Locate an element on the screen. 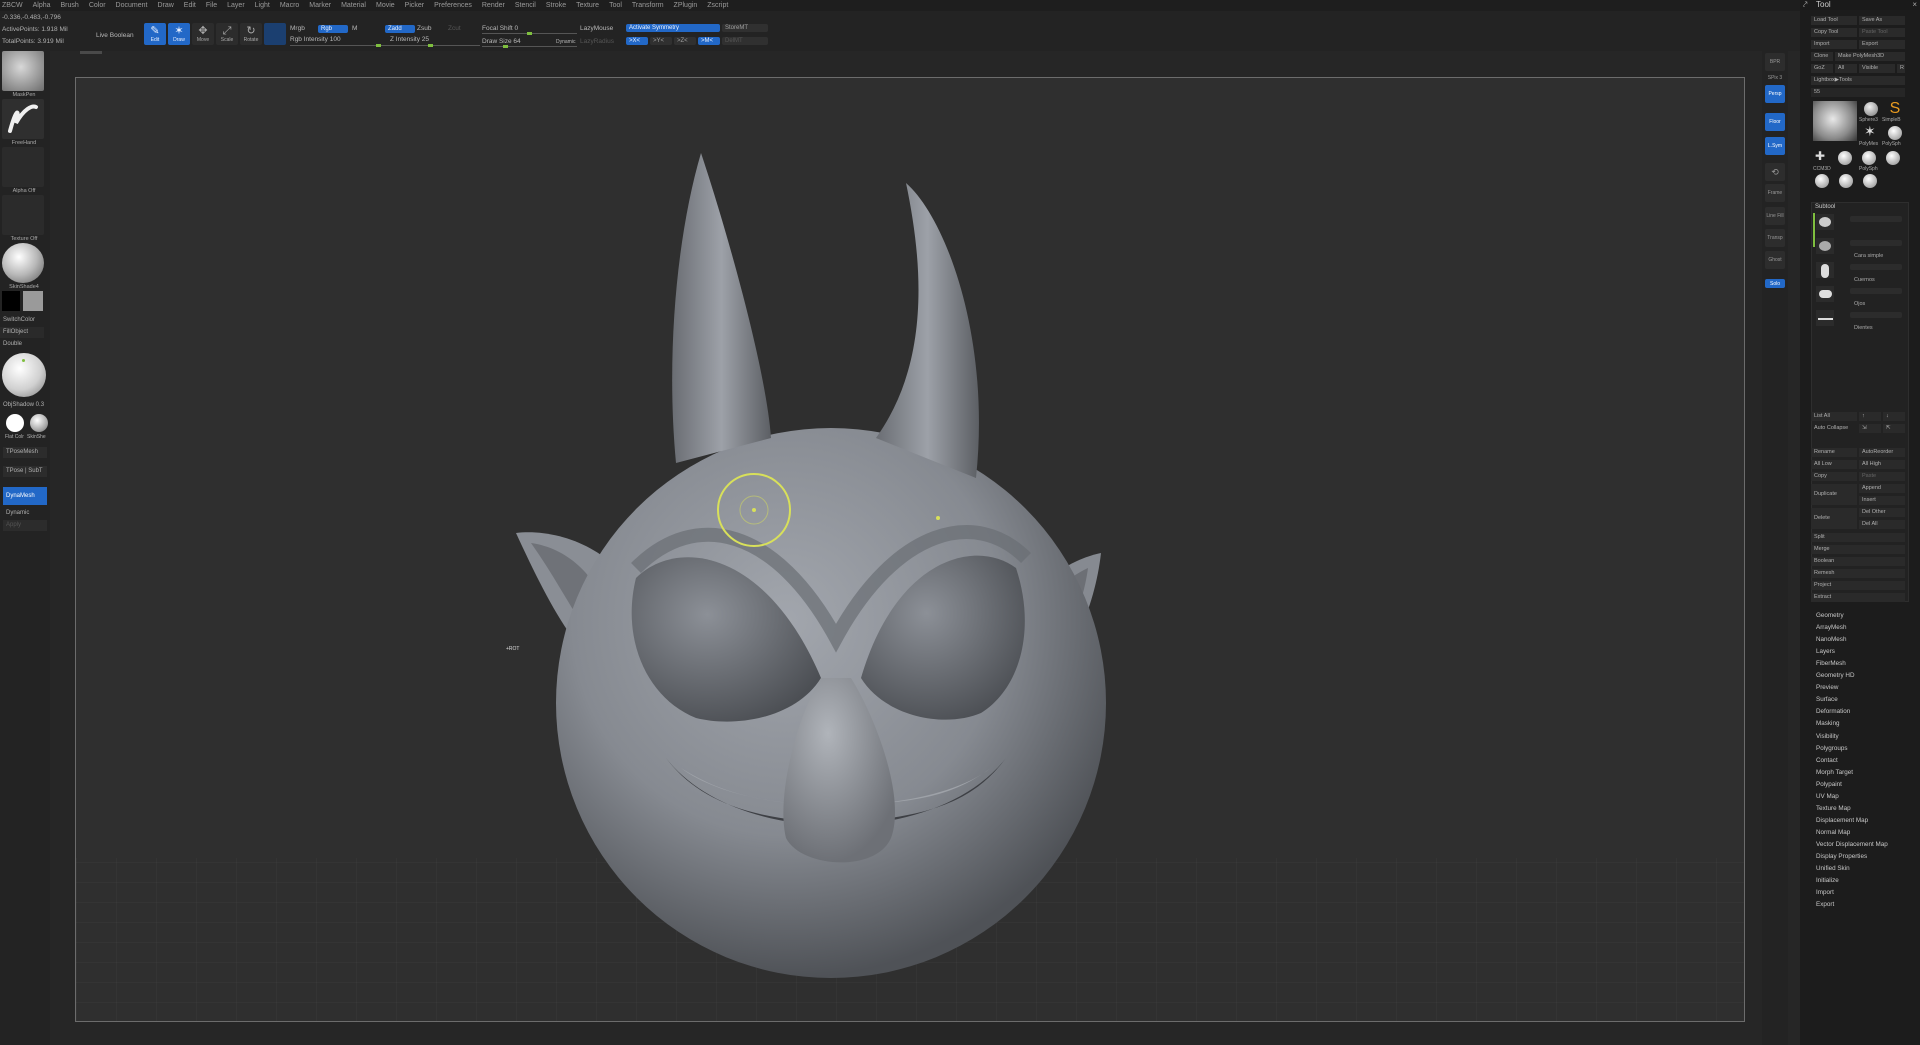  tposemesh-button: TPoseMesh is located at coordinates (25, 452).